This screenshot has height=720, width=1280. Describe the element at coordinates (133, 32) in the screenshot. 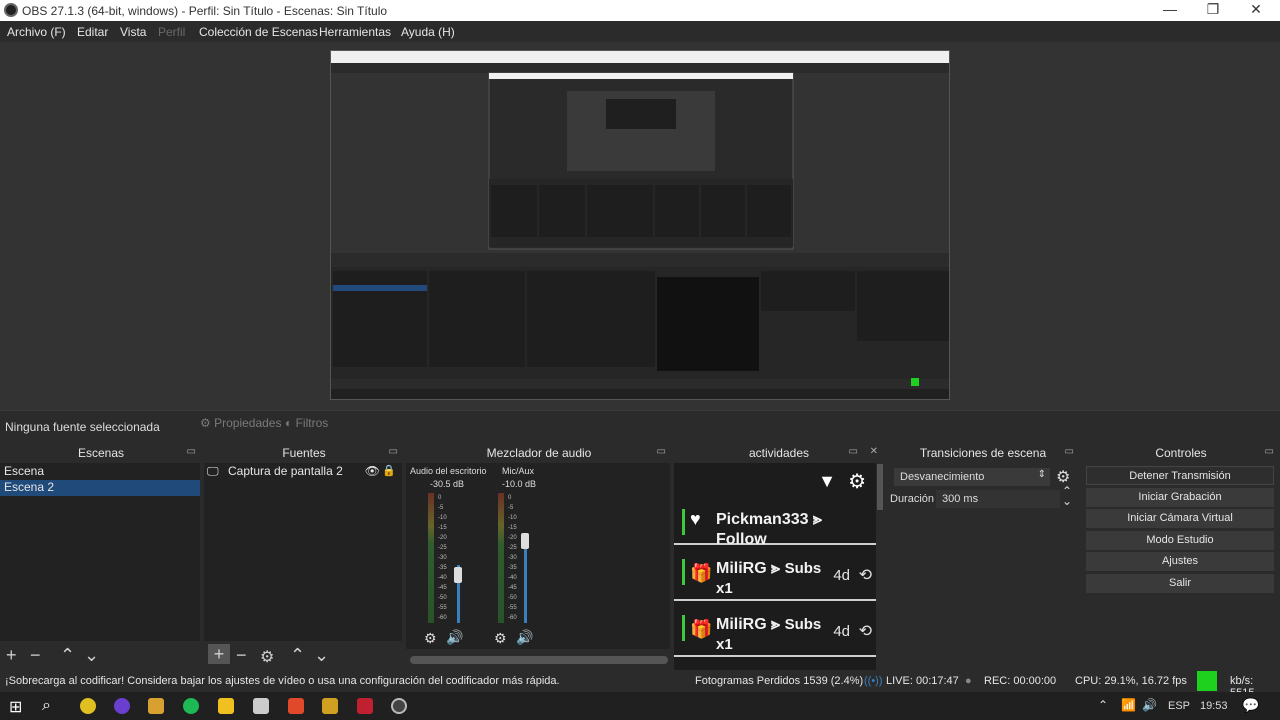

I see `menu-view: Vista` at that location.